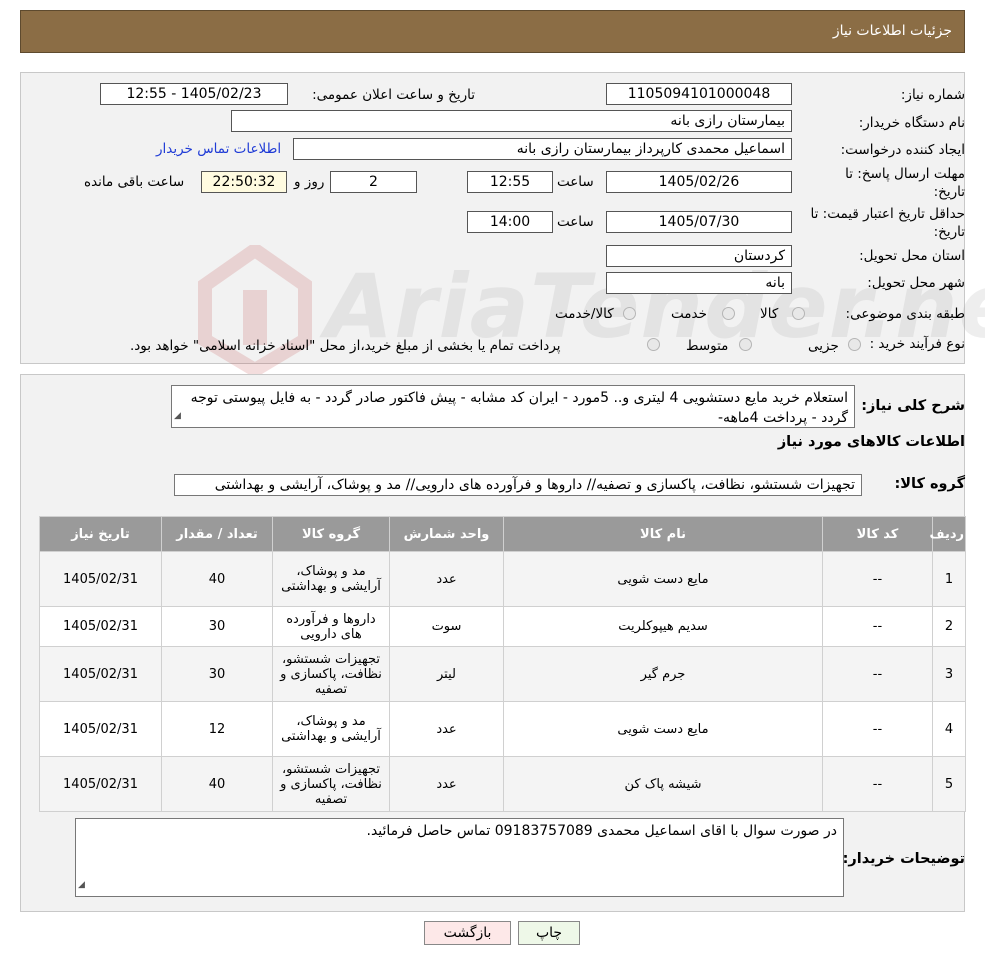 The height and width of the screenshot is (965, 985). What do you see at coordinates (949, 729) in the screenshot?
I see `cell-row-number: 4` at bounding box center [949, 729].